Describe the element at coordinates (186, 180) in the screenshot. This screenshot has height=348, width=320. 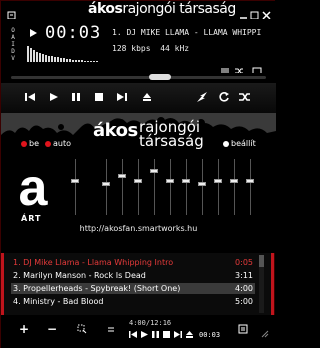
I see `eq-band-6-thumb` at that location.